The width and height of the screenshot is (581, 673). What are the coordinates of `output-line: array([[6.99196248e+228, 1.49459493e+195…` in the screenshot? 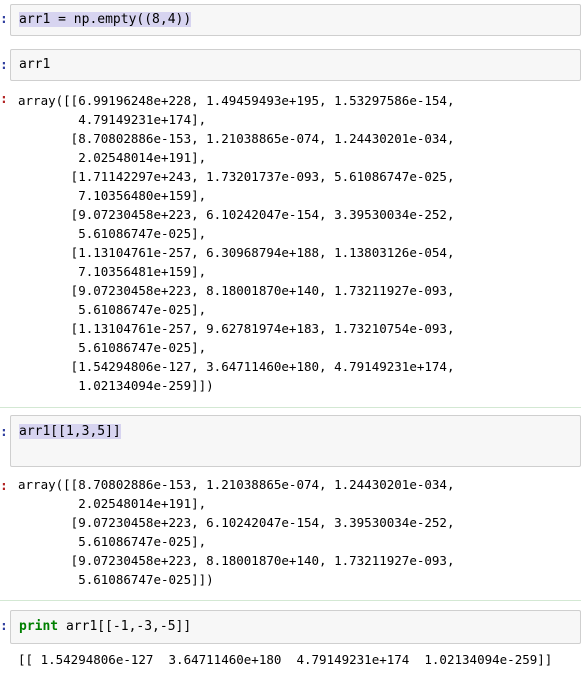 It's located at (236, 100).